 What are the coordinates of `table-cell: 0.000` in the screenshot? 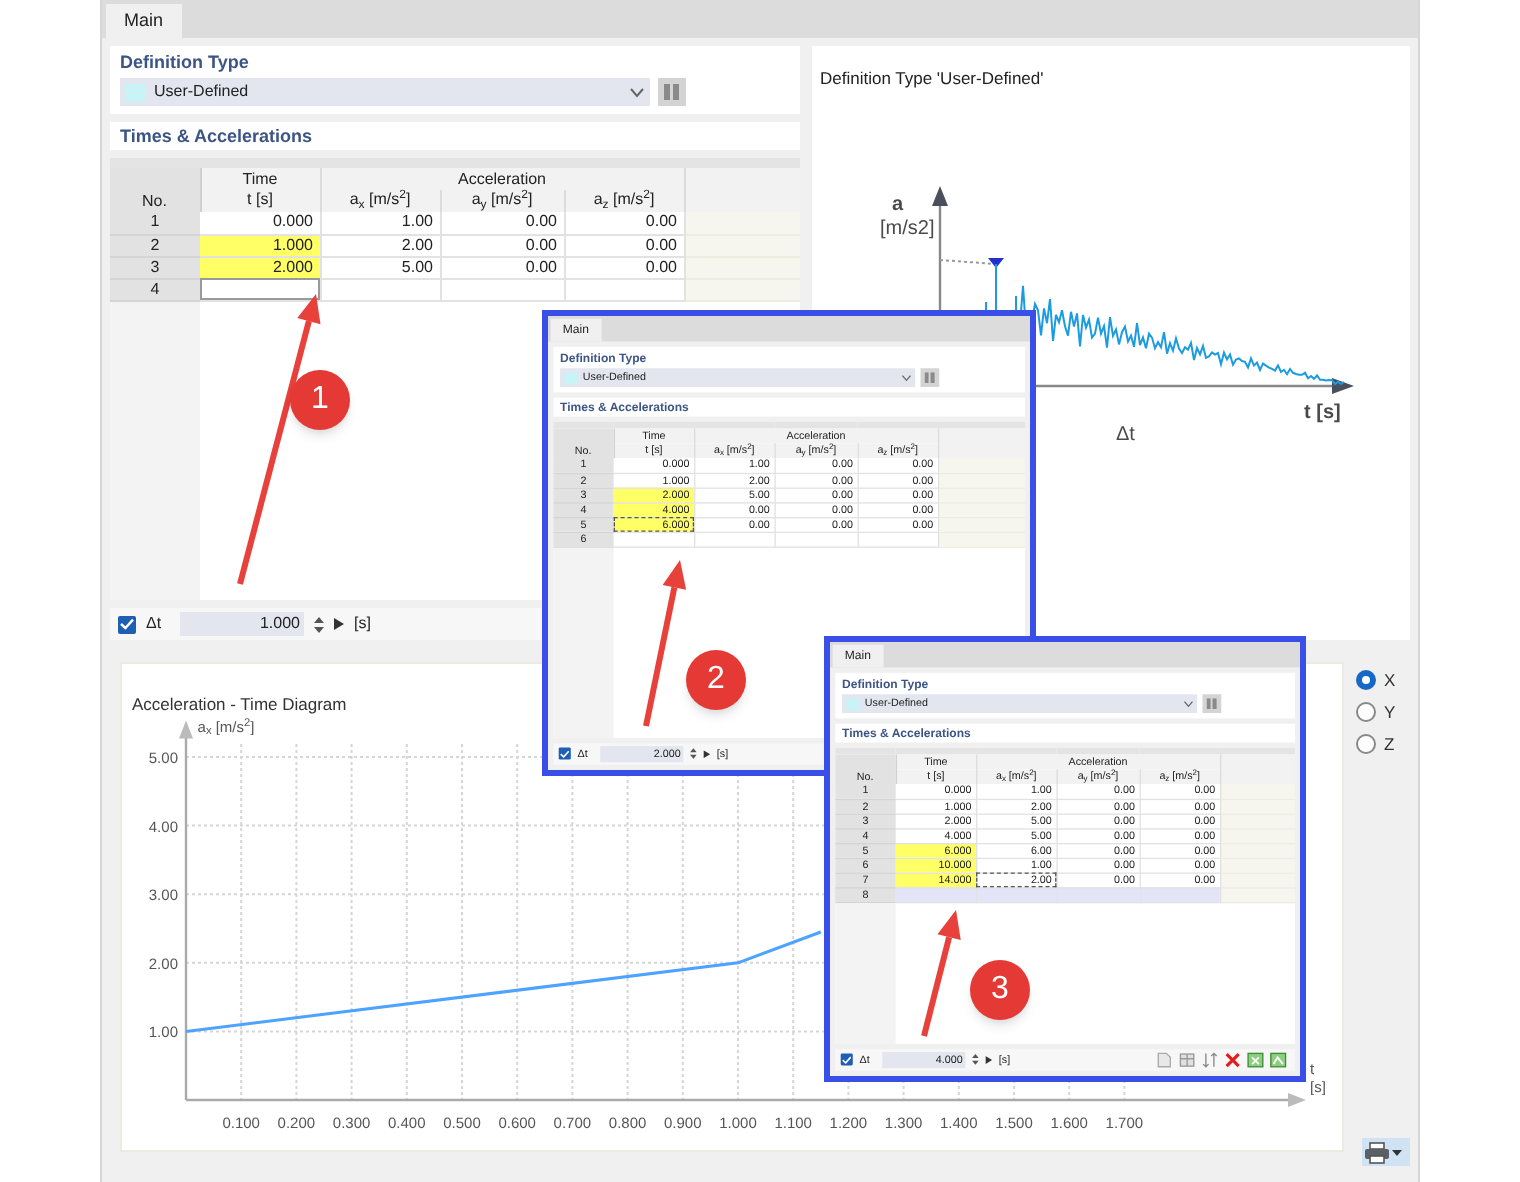 It's located at (260, 223).